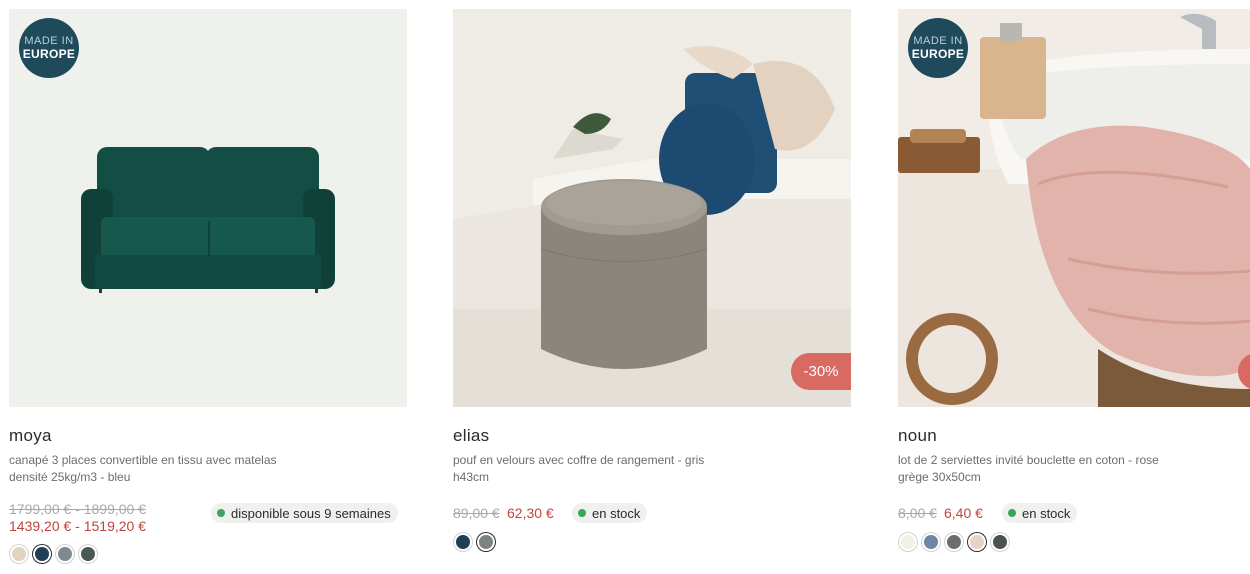  Describe the element at coordinates (471, 477) in the screenshot. I see `description-line: h43cm` at that location.